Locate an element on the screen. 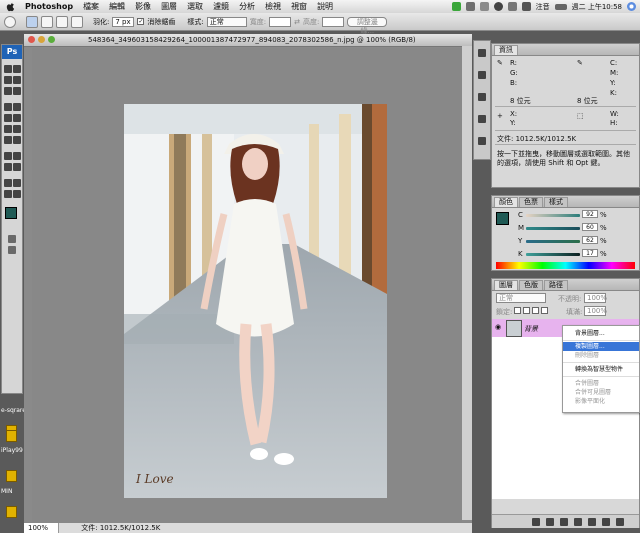 The width and height of the screenshot is (640, 533). battery-icon is located at coordinates (560, 6).